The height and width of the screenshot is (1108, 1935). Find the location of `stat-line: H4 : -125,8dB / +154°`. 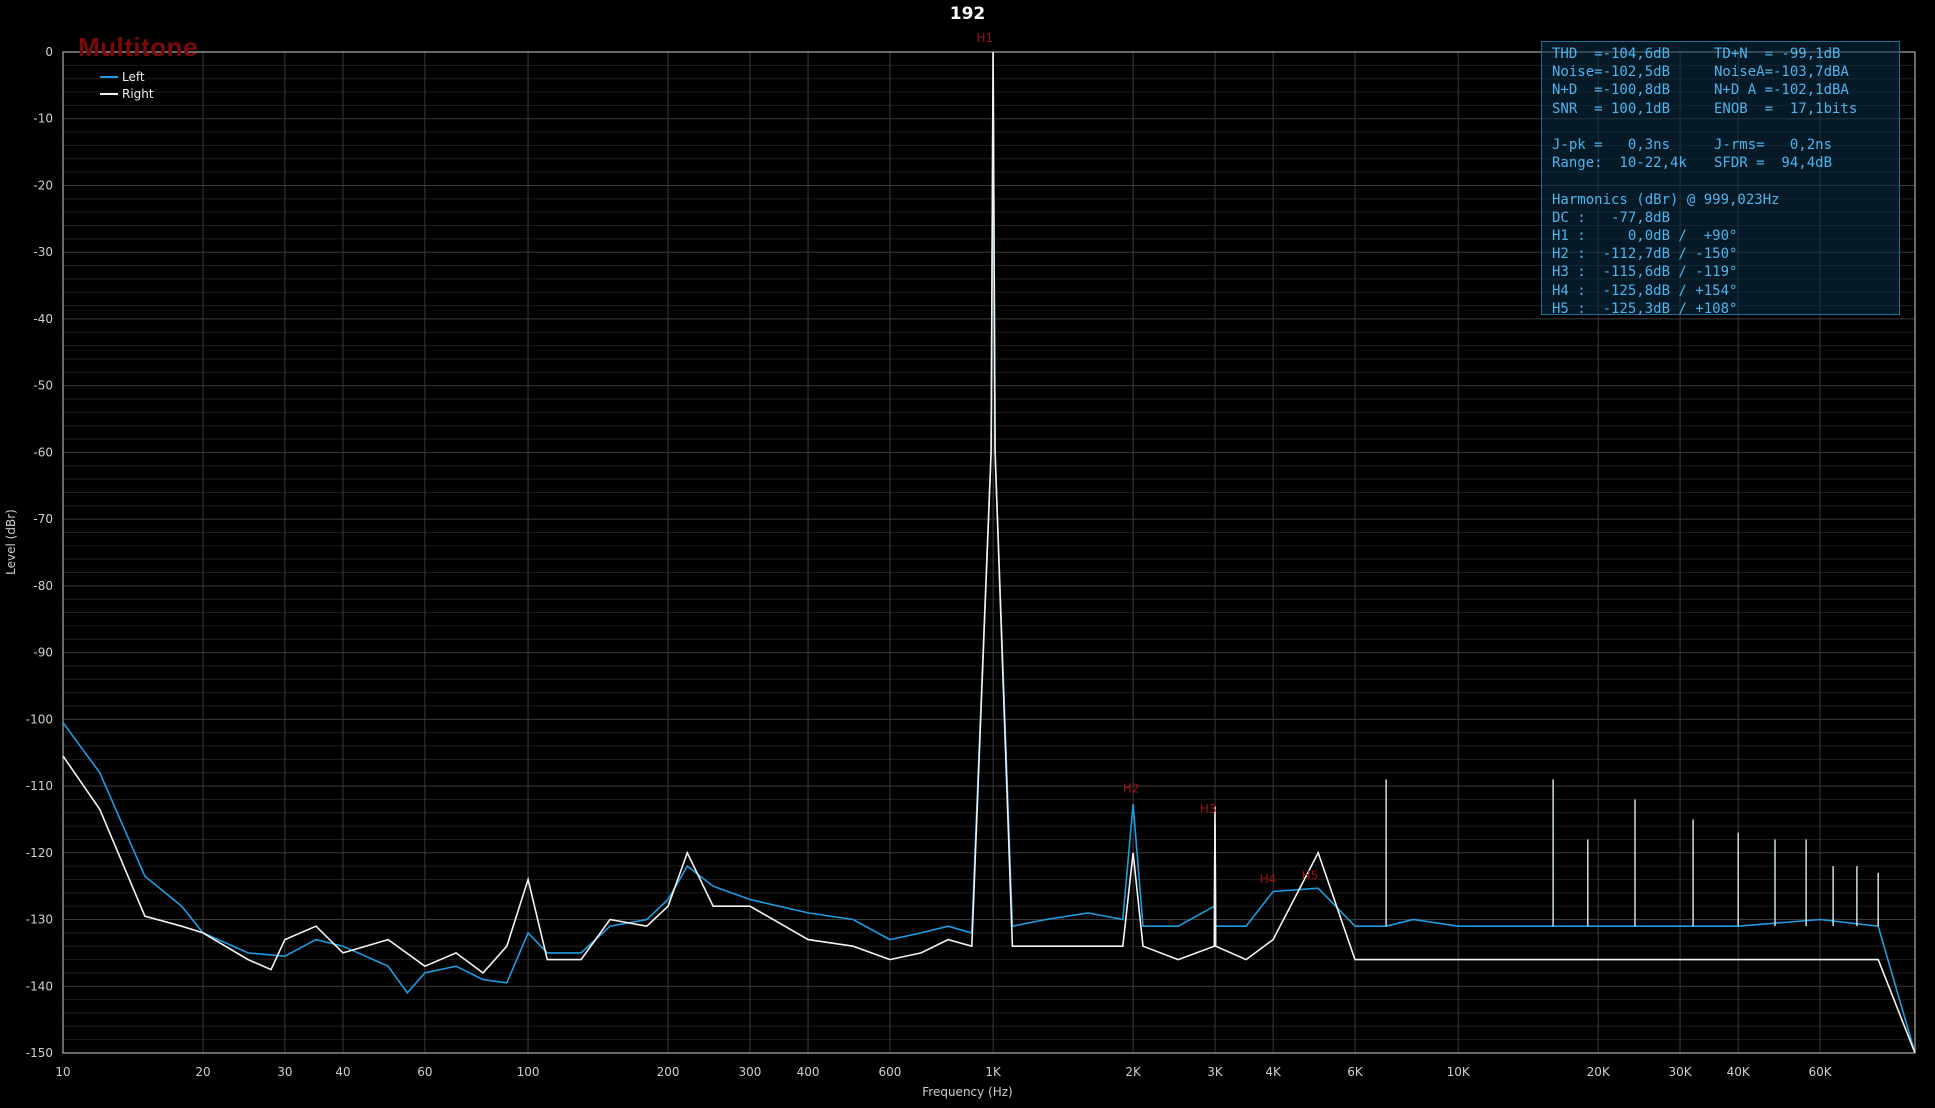

stat-line: H4 : -125,8dB / +154° is located at coordinates (1645, 290).